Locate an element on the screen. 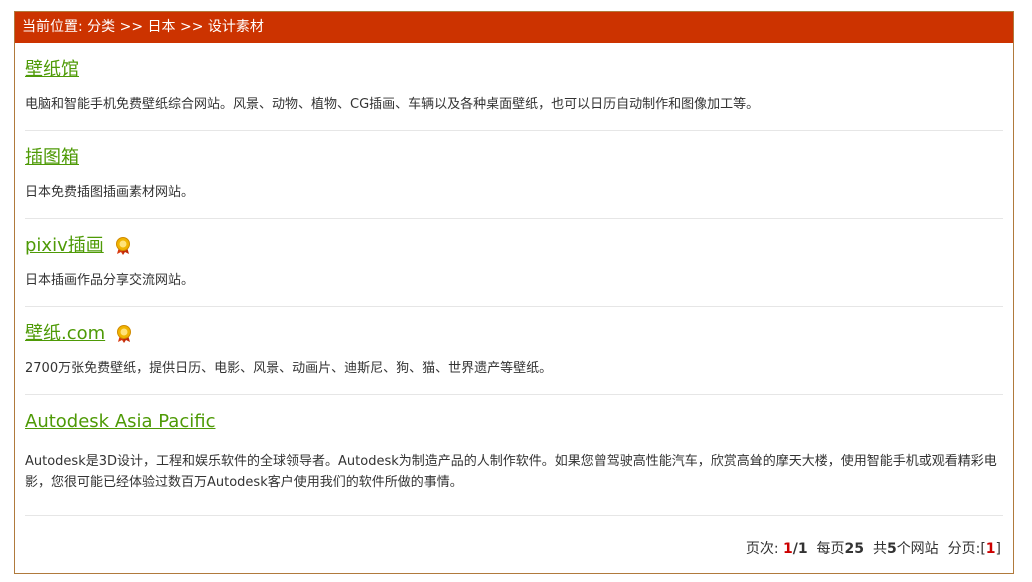 This screenshot has height=582, width=1032. list-item: pixiv插画 日本插画作品分享交流网站。 is located at coordinates (514, 263).